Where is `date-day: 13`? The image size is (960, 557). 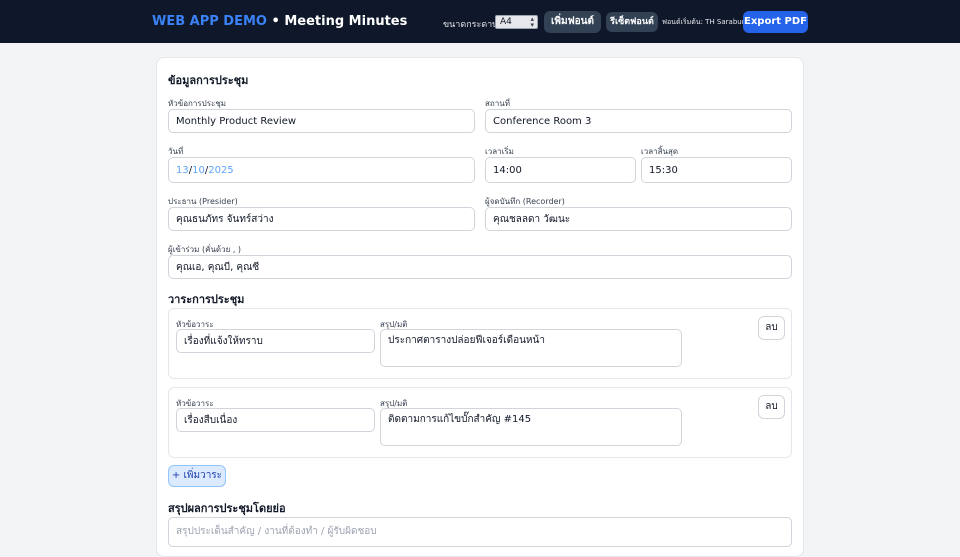 date-day: 13 is located at coordinates (182, 170).